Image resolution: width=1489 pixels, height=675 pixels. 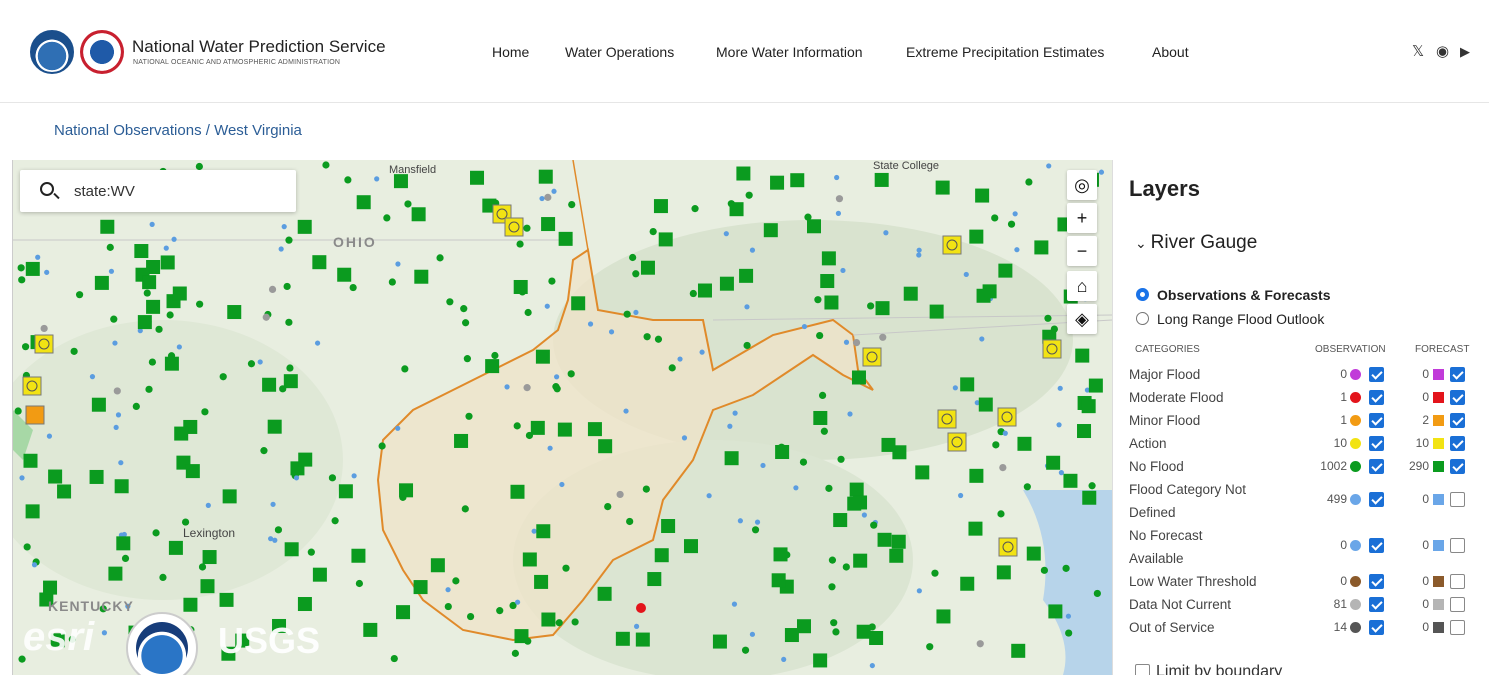 What do you see at coordinates (1457, 397) in the screenshot?
I see `forecast-checkbox` at bounding box center [1457, 397].